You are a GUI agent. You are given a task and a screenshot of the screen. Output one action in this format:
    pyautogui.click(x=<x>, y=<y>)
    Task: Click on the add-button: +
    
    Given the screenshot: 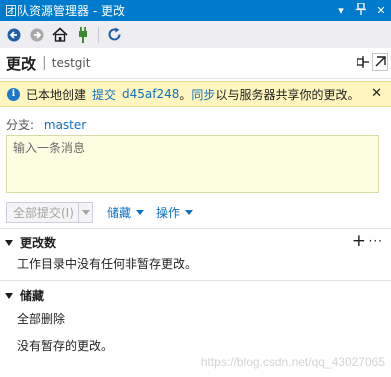 What is the action you would take?
    pyautogui.click(x=359, y=241)
    